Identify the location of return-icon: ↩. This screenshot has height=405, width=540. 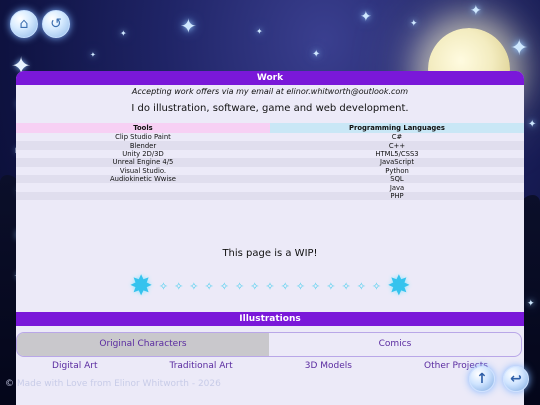
(516, 379).